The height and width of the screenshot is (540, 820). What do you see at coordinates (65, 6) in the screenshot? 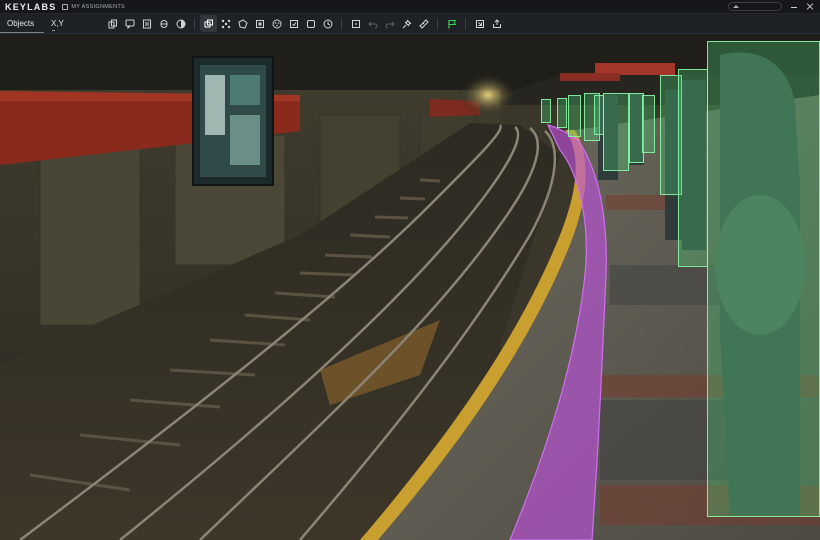
I see `assignments-icon` at bounding box center [65, 6].